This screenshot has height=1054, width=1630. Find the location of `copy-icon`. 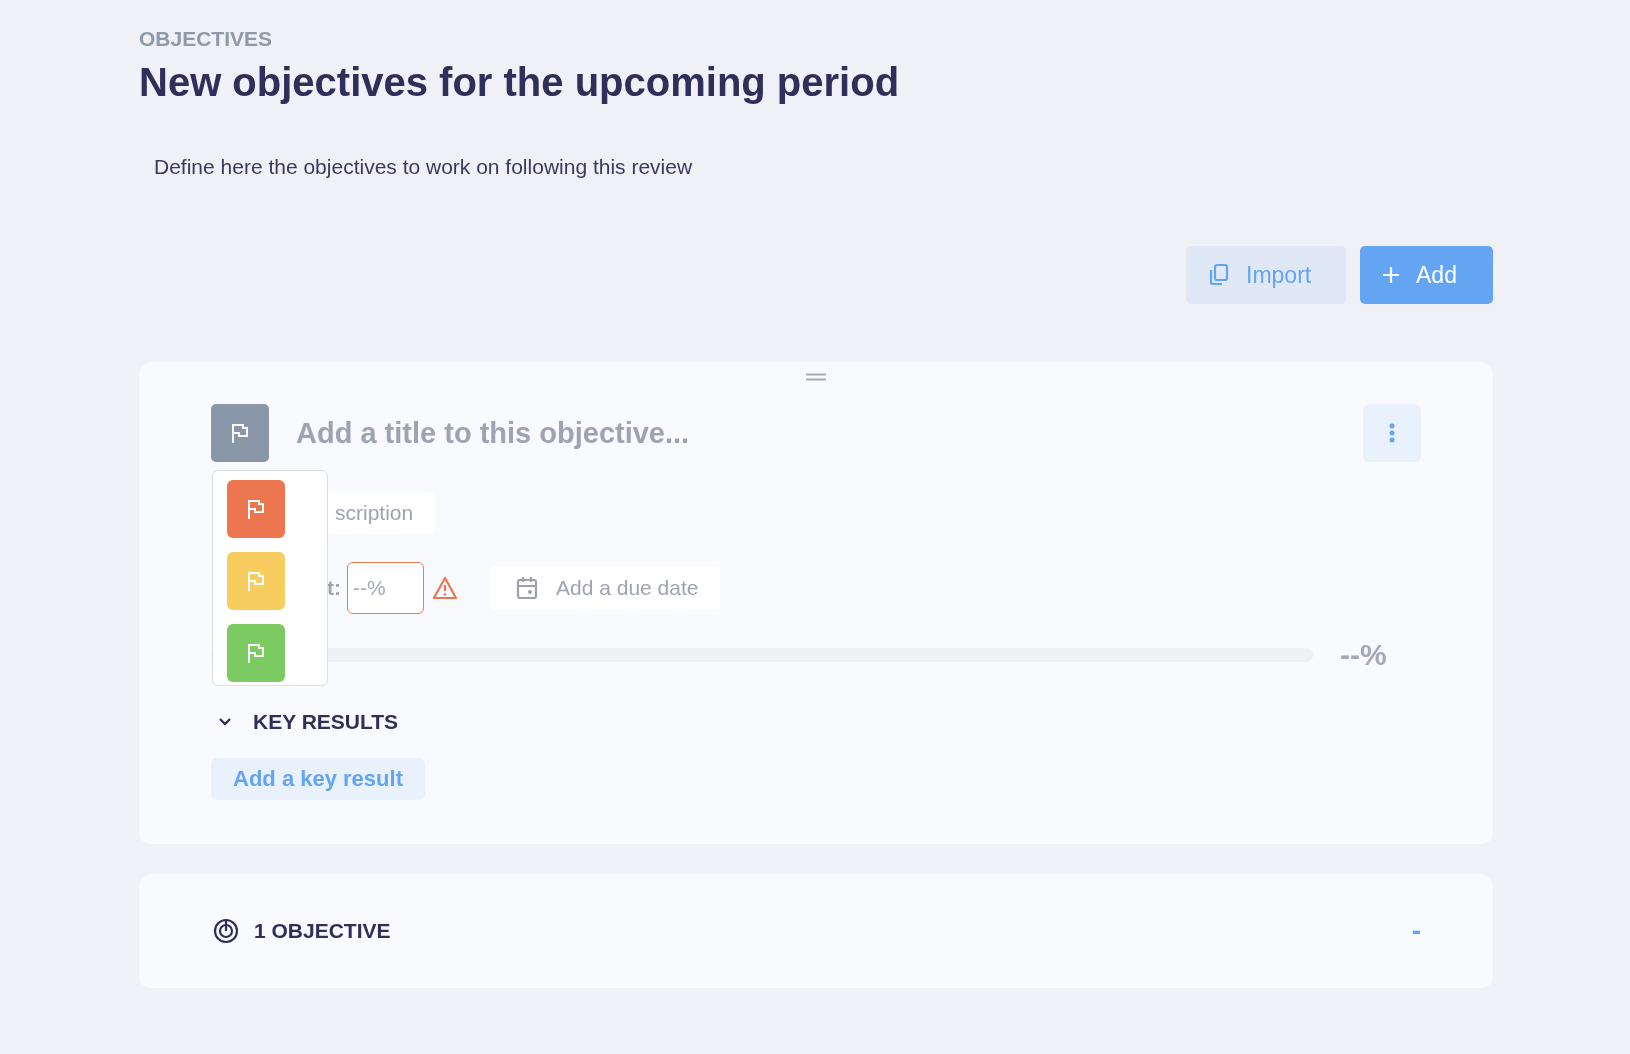

copy-icon is located at coordinates (1219, 275).